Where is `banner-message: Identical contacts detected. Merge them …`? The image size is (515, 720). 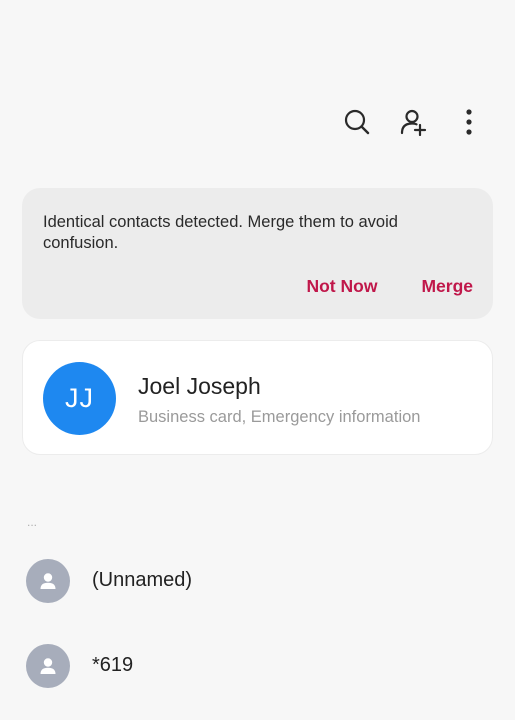 banner-message: Identical contacts detected. Merge them … is located at coordinates (220, 232).